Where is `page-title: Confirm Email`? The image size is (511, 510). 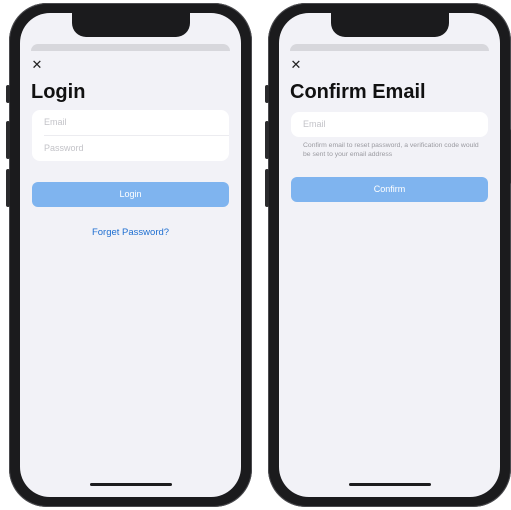 page-title: Confirm Email is located at coordinates (358, 92).